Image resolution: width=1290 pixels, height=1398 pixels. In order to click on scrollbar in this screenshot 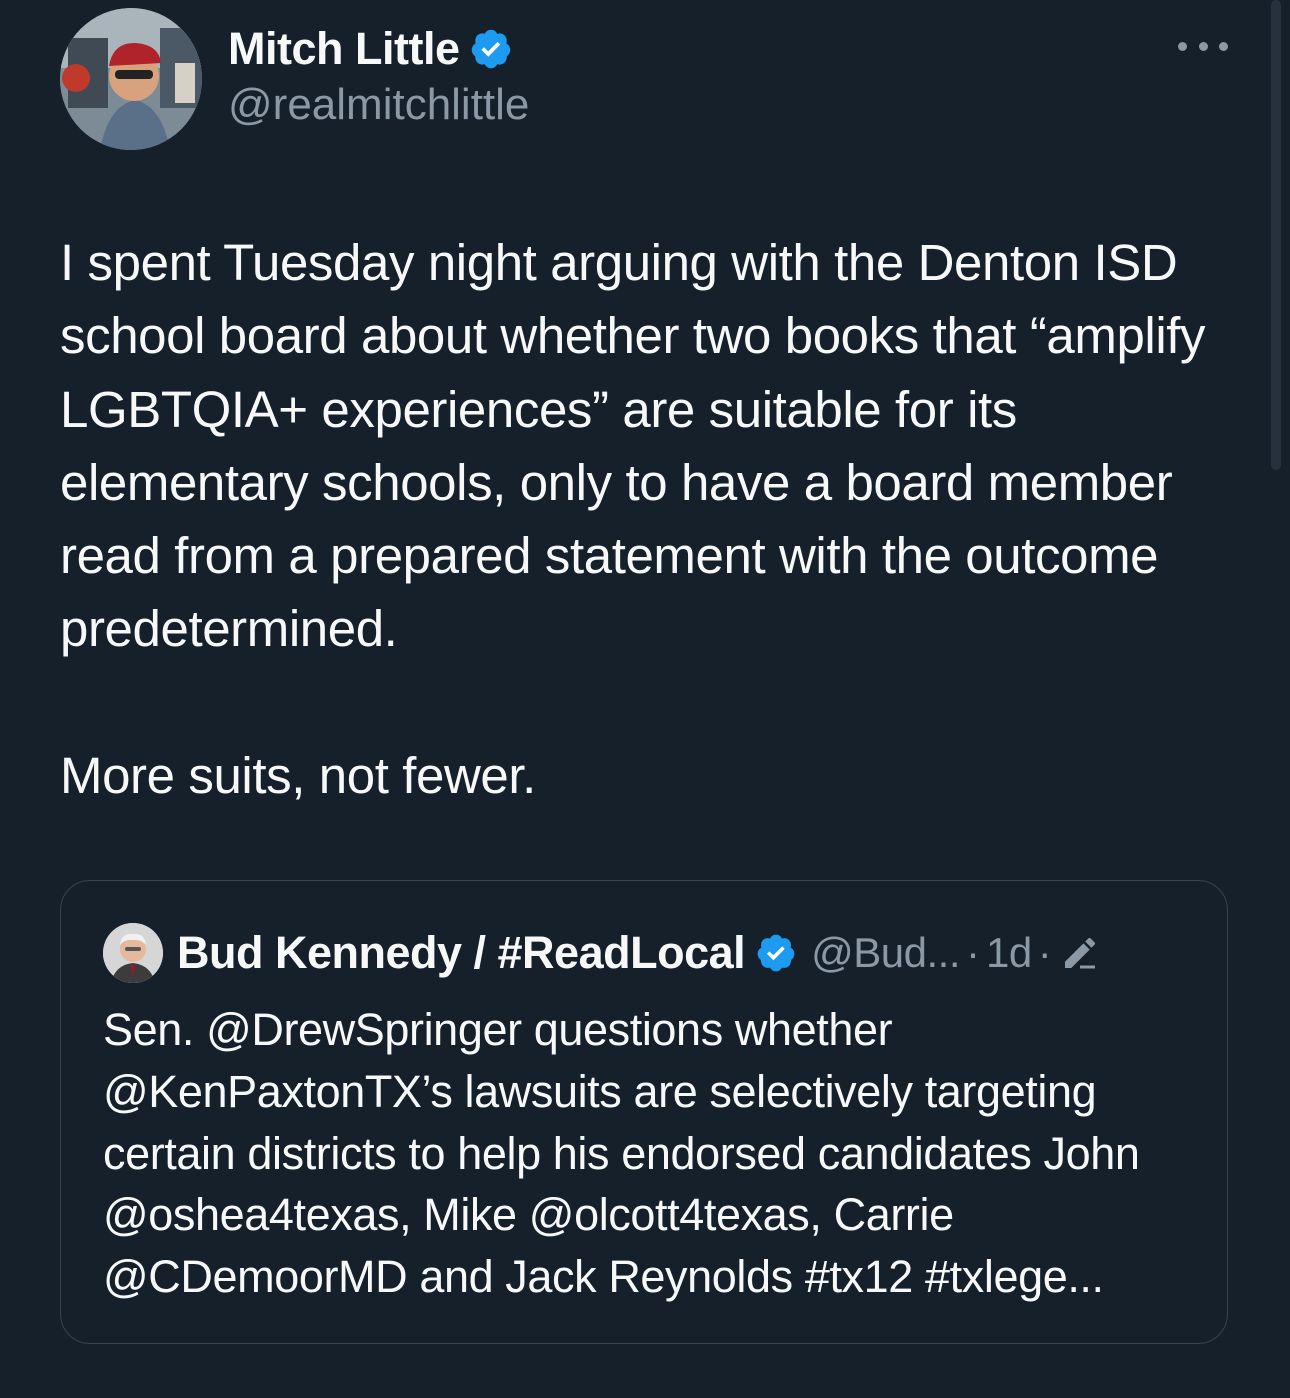, I will do `click(1276, 235)`.